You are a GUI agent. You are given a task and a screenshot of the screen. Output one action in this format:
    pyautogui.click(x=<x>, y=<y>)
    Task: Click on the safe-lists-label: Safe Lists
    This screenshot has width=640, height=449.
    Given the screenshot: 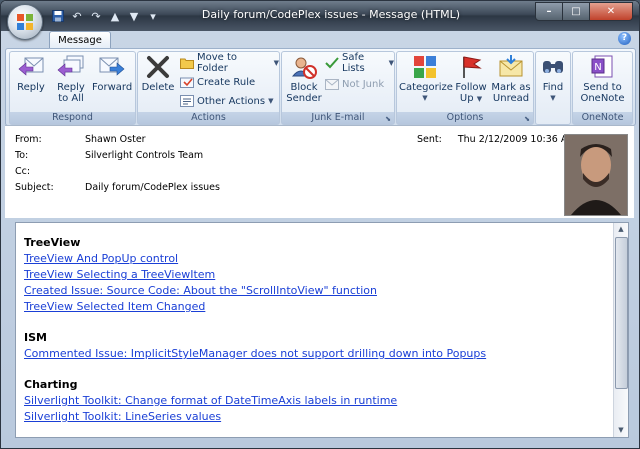 What is the action you would take?
    pyautogui.click(x=353, y=63)
    